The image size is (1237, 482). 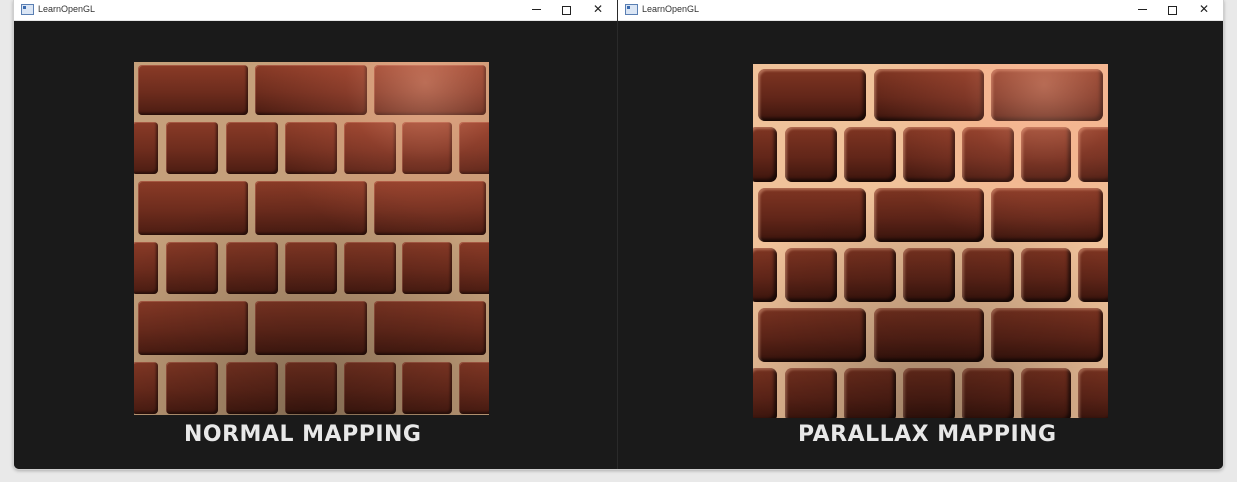 I want to click on caption-parallax-mapping: PARALLAX MAPPING, so click(x=927, y=434).